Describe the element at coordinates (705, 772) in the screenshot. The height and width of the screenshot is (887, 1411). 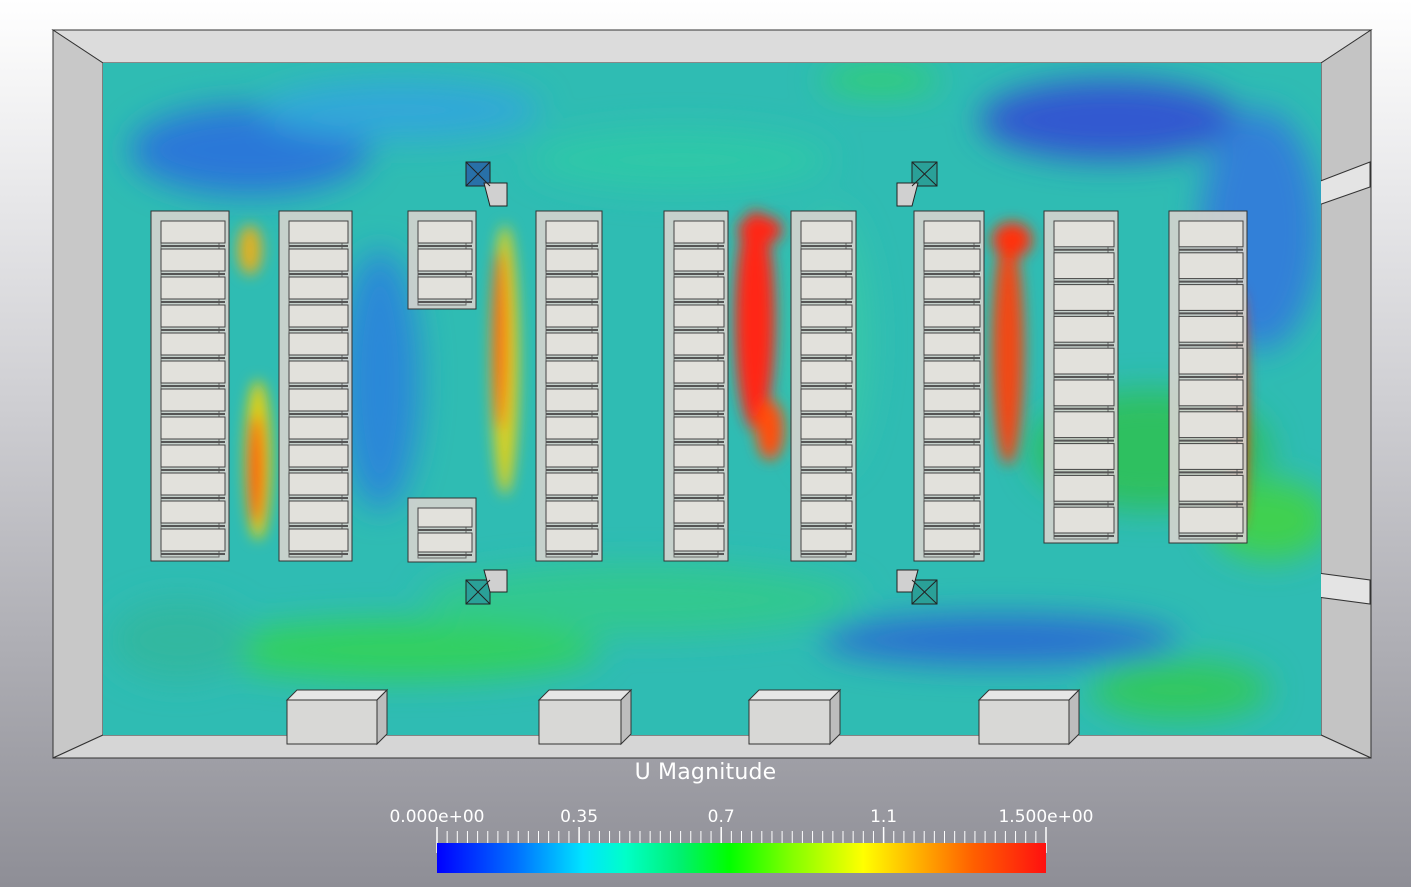
I see `colorbar-title: U Magnitude` at that location.